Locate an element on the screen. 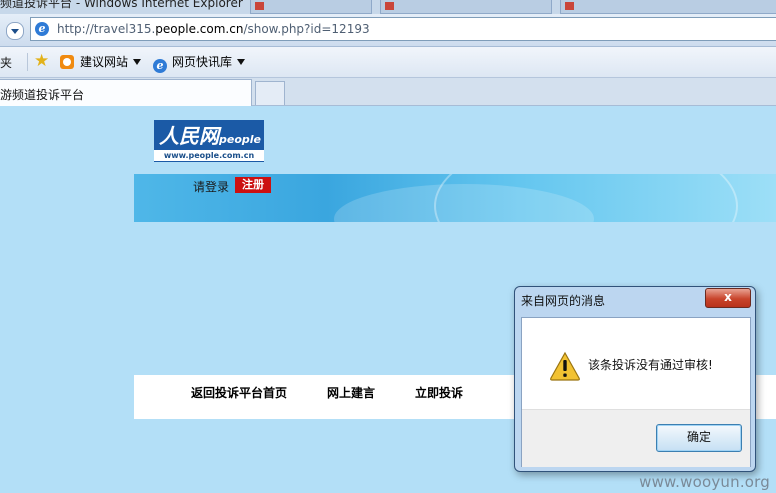  login-link: 请登录 is located at coordinates (211, 186).